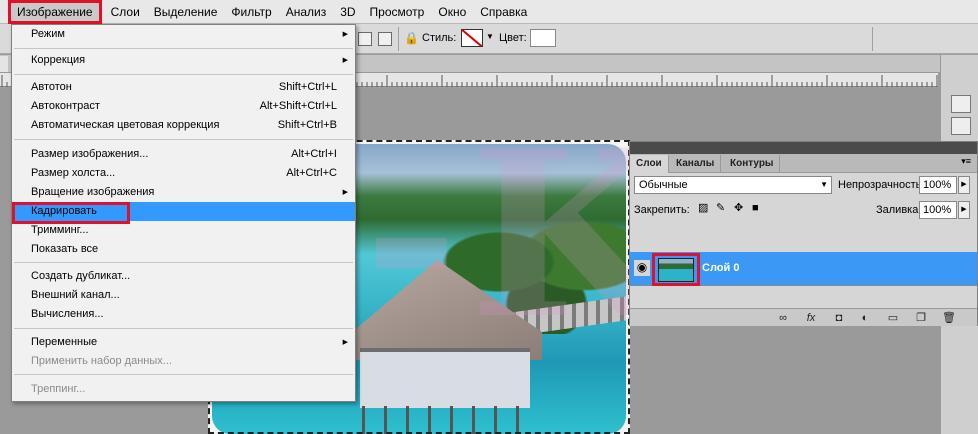  I want to click on shortcut-label: Alt+Ctrl+I, so click(314, 154).